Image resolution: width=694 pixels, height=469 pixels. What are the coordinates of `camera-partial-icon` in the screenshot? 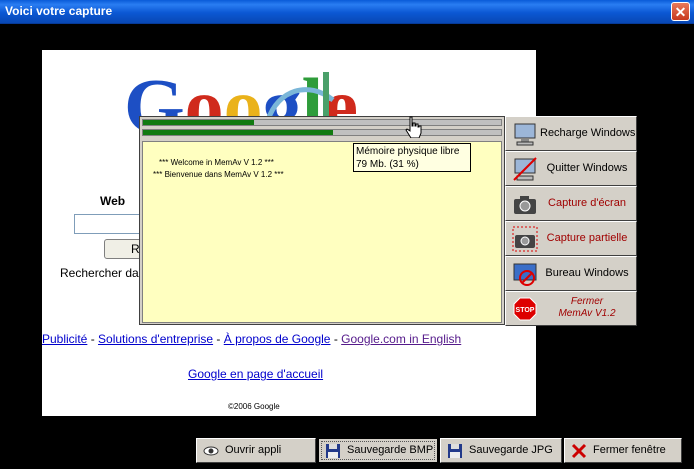 It's located at (525, 239).